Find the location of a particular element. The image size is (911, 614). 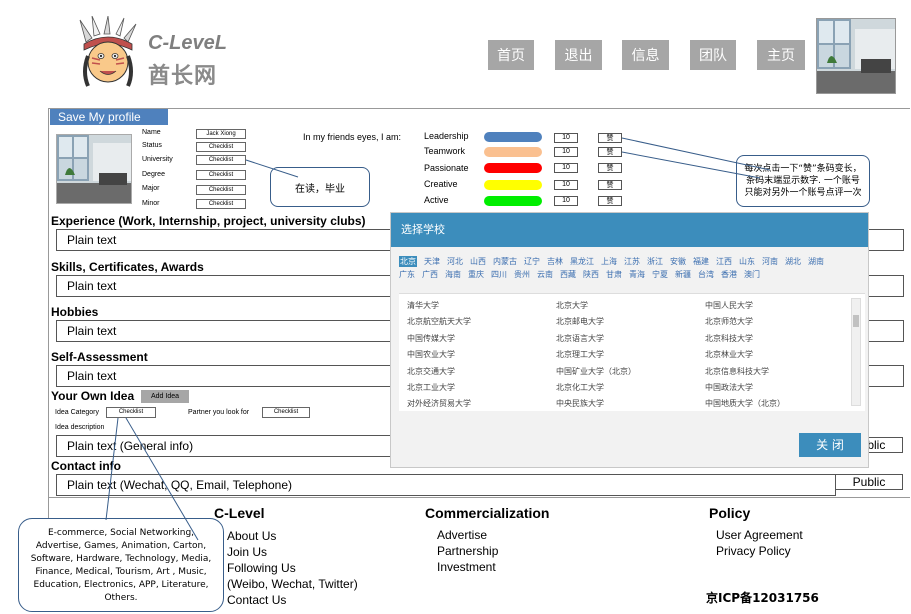

like-button-teamwork: 赞 is located at coordinates (610, 152).